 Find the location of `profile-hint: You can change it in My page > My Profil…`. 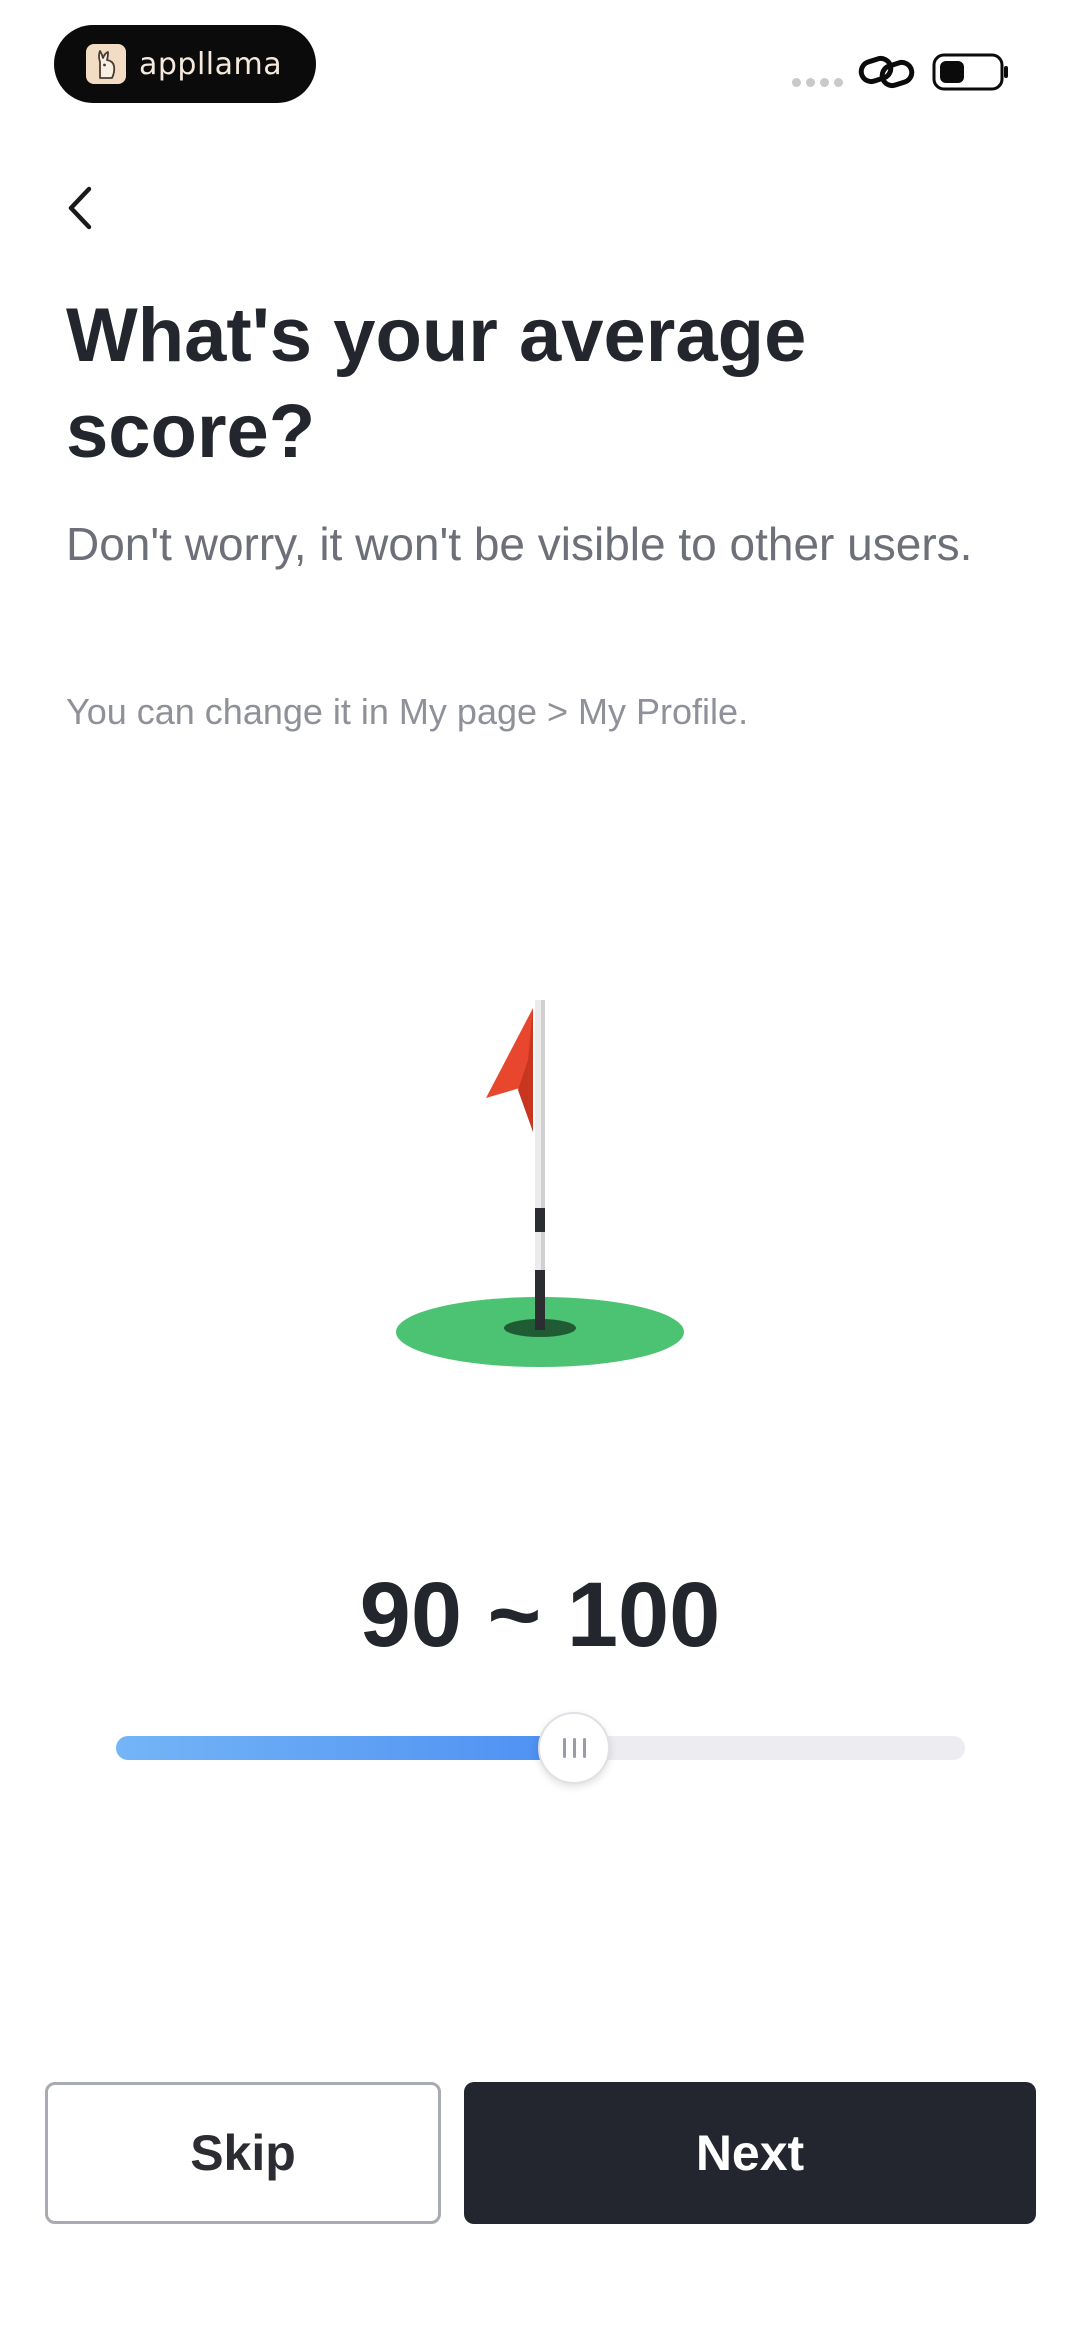

profile-hint: You can change it in My page > My Profil… is located at coordinates (407, 711).